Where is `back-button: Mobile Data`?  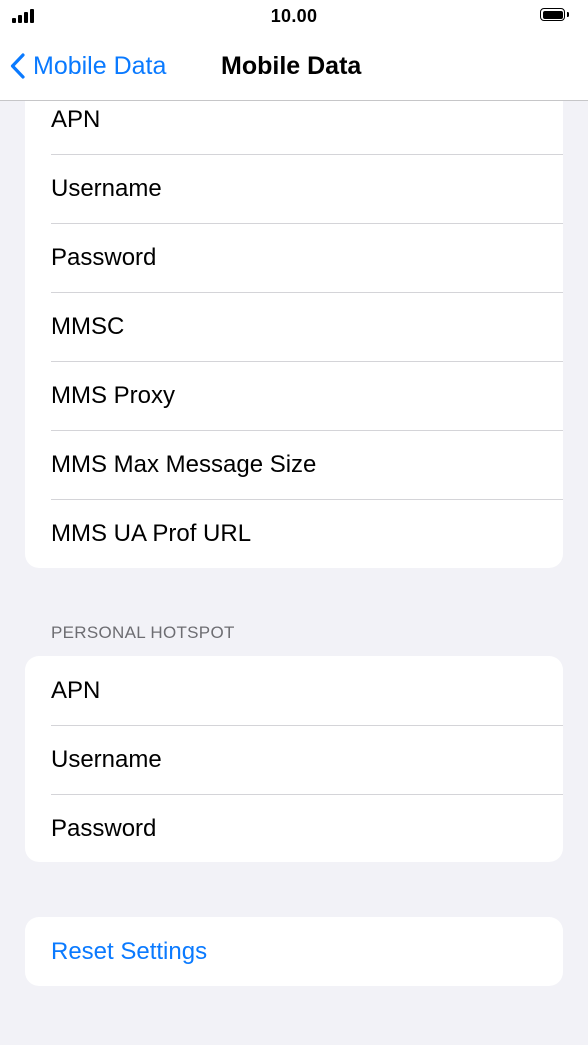 back-button: Mobile Data is located at coordinates (88, 66).